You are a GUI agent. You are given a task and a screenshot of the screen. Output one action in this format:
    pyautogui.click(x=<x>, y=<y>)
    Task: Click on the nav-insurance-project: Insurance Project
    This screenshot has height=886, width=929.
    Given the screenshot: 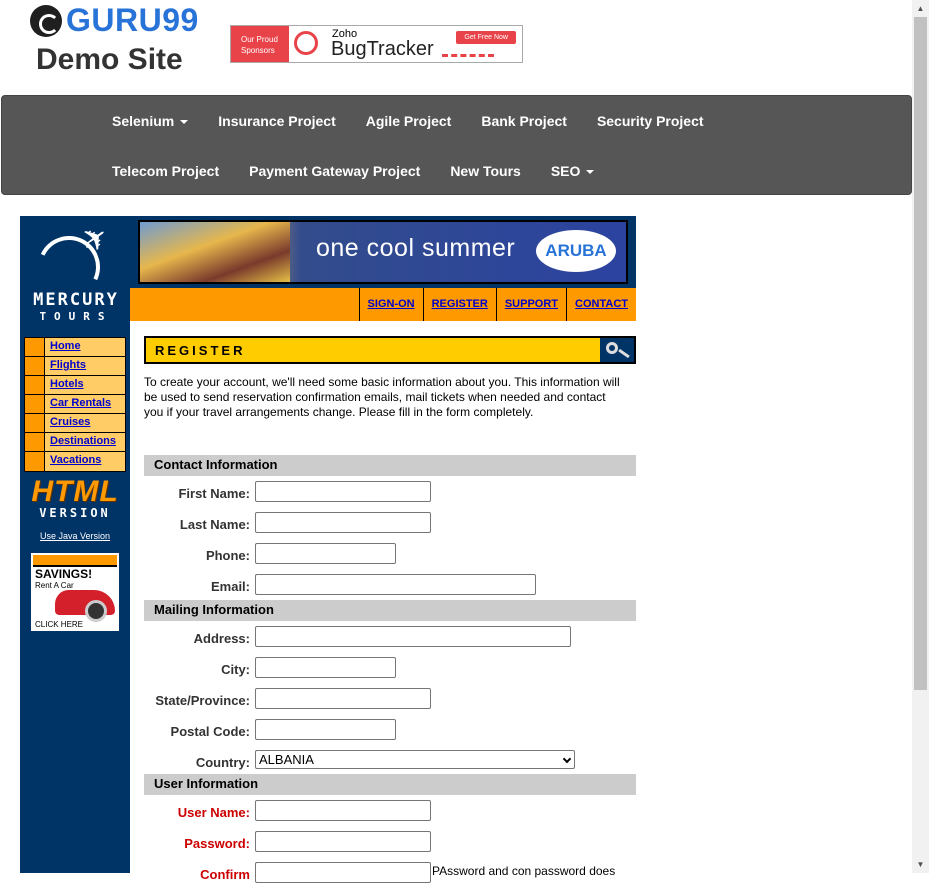 What is the action you would take?
    pyautogui.click(x=277, y=121)
    